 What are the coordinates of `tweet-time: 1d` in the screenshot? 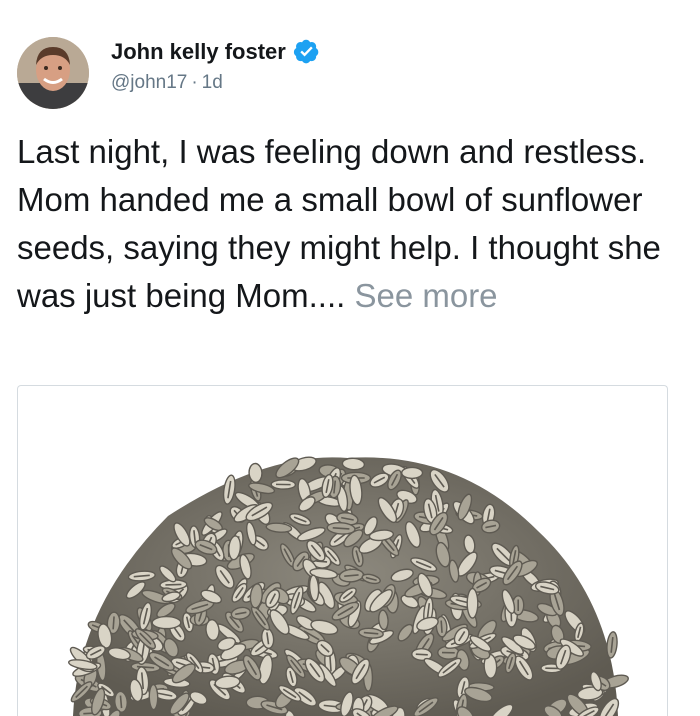 It's located at (212, 82).